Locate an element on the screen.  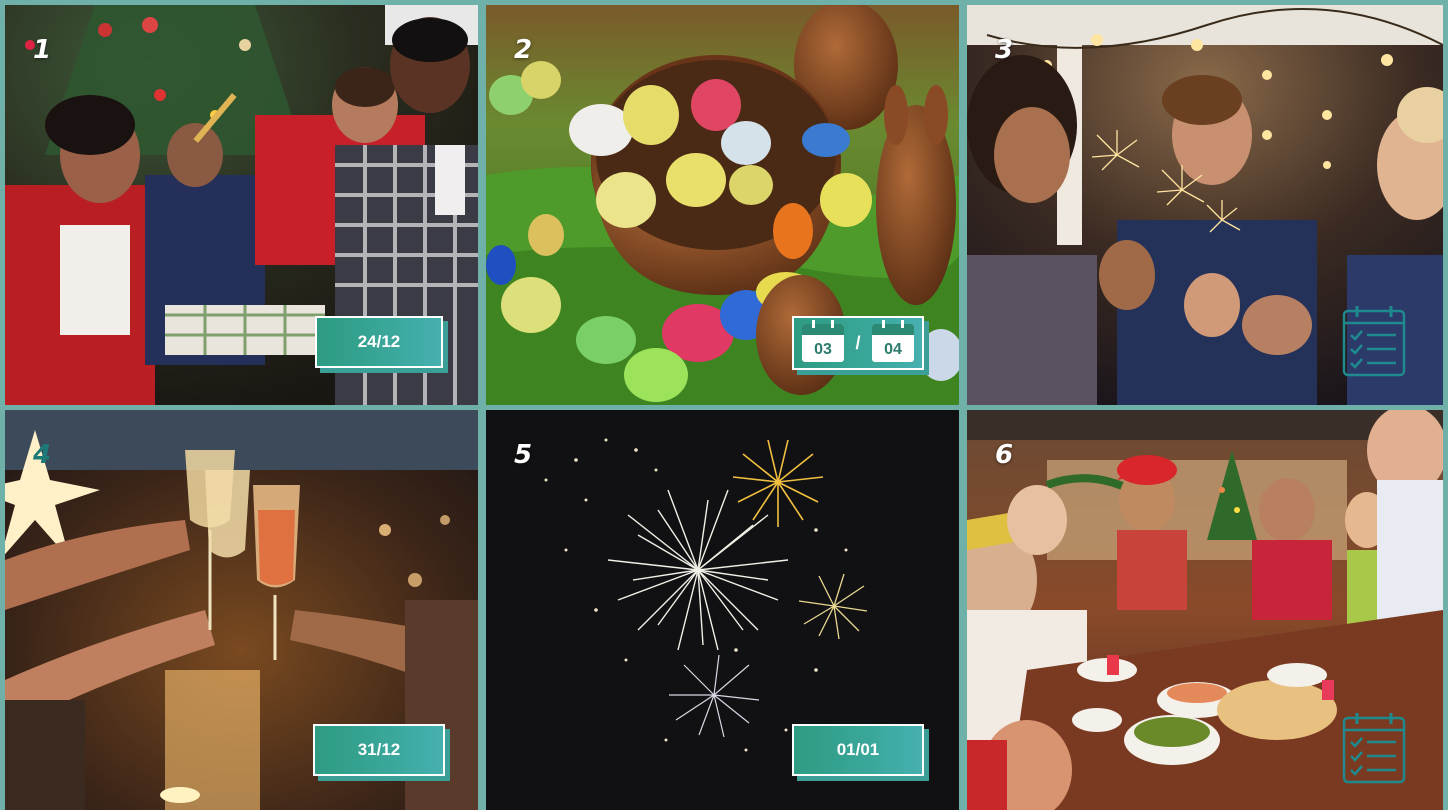
start-day-label: 03 is located at coordinates (823, 349).